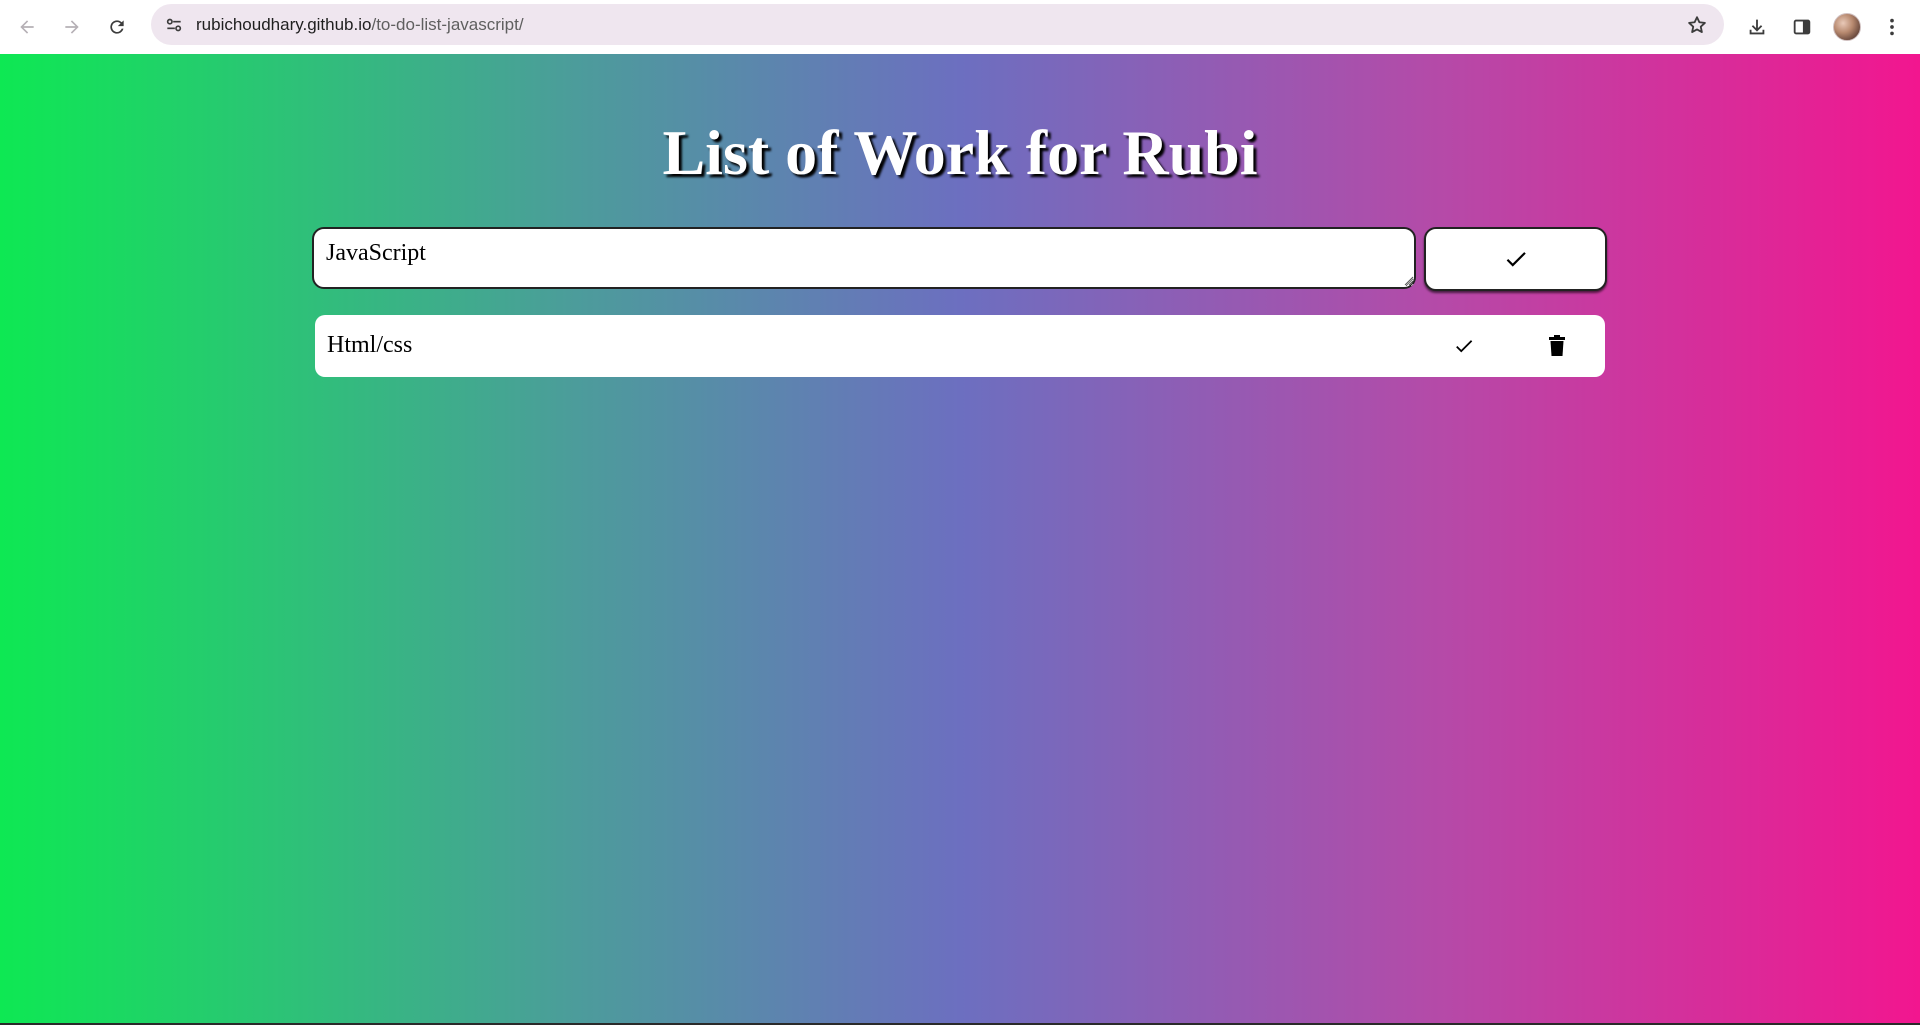 This screenshot has width=1920, height=1025. I want to click on add-task-button, so click(1515, 259).